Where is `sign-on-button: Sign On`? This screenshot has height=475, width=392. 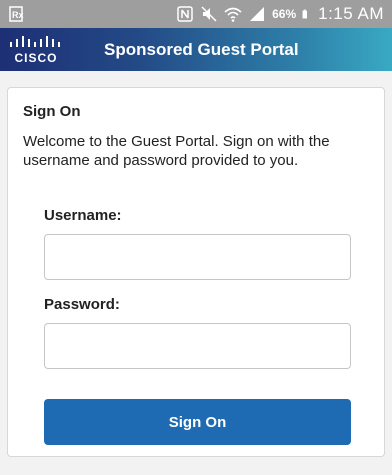 sign-on-button: Sign On is located at coordinates (197, 422).